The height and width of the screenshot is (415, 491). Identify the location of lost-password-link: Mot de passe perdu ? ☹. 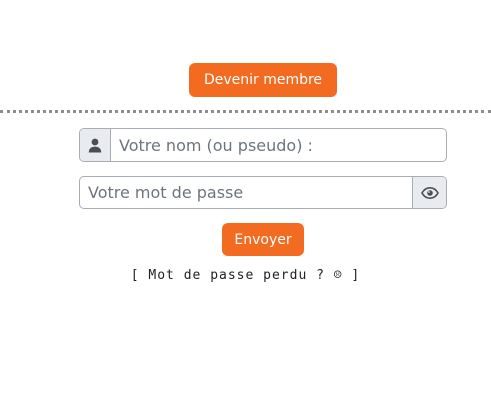
(245, 275).